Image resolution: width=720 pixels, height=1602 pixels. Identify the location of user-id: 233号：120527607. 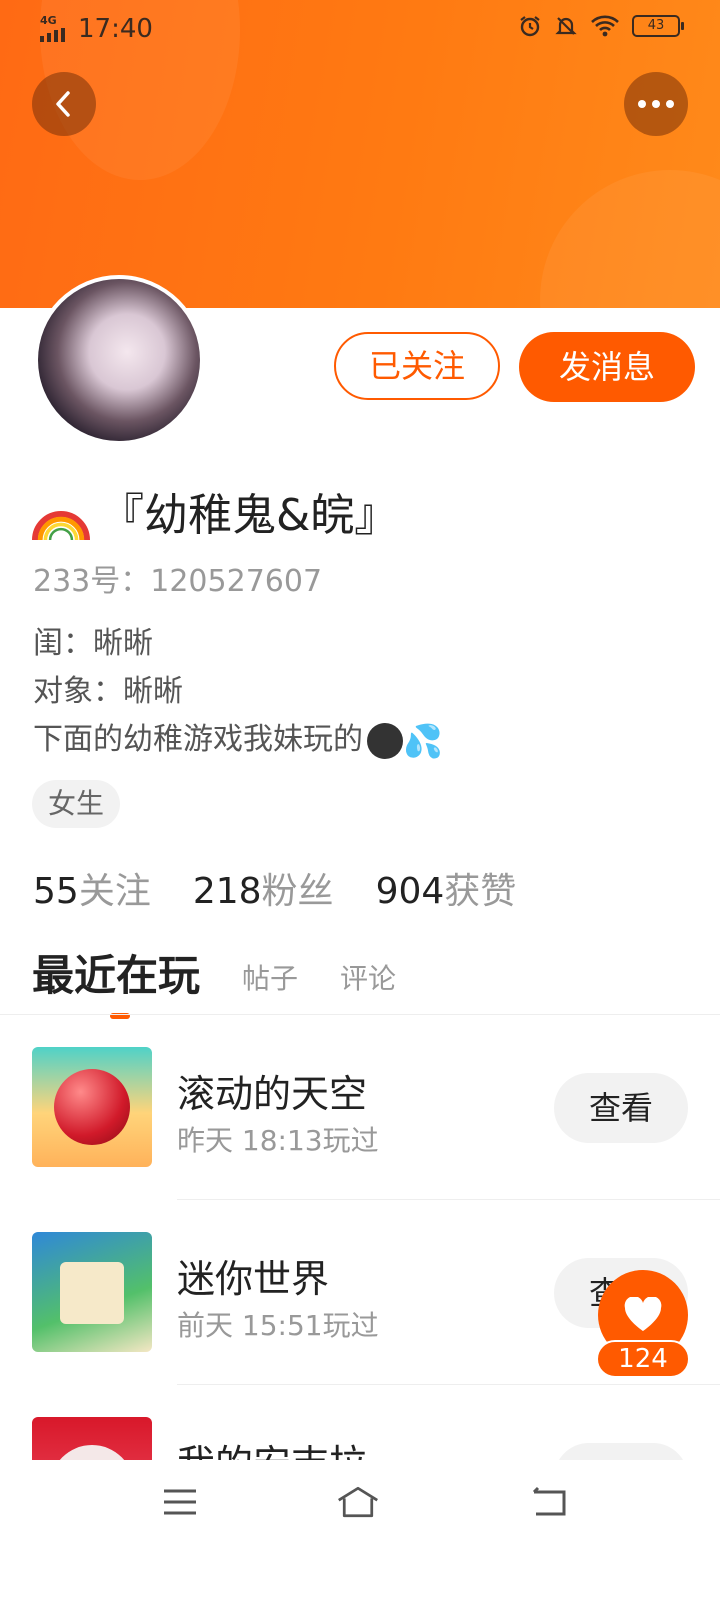
(178, 581).